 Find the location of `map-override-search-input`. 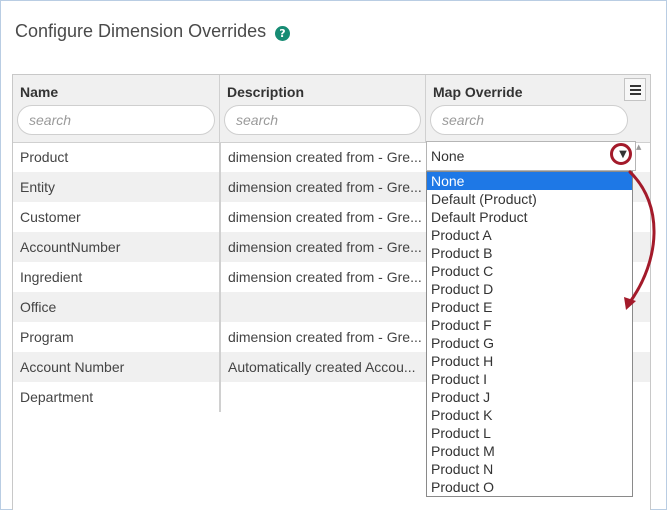

map-override-search-input is located at coordinates (529, 120).